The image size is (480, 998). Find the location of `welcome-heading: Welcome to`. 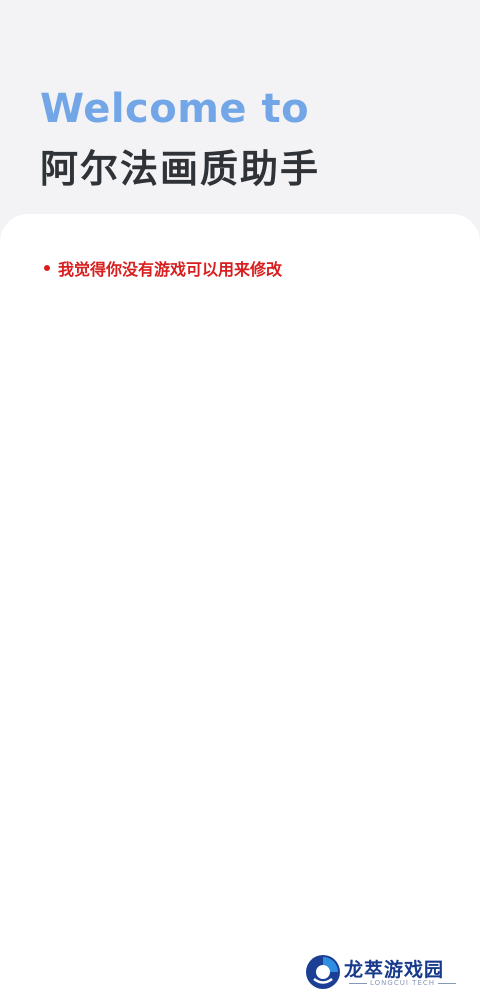

welcome-heading: Welcome to is located at coordinates (175, 109).